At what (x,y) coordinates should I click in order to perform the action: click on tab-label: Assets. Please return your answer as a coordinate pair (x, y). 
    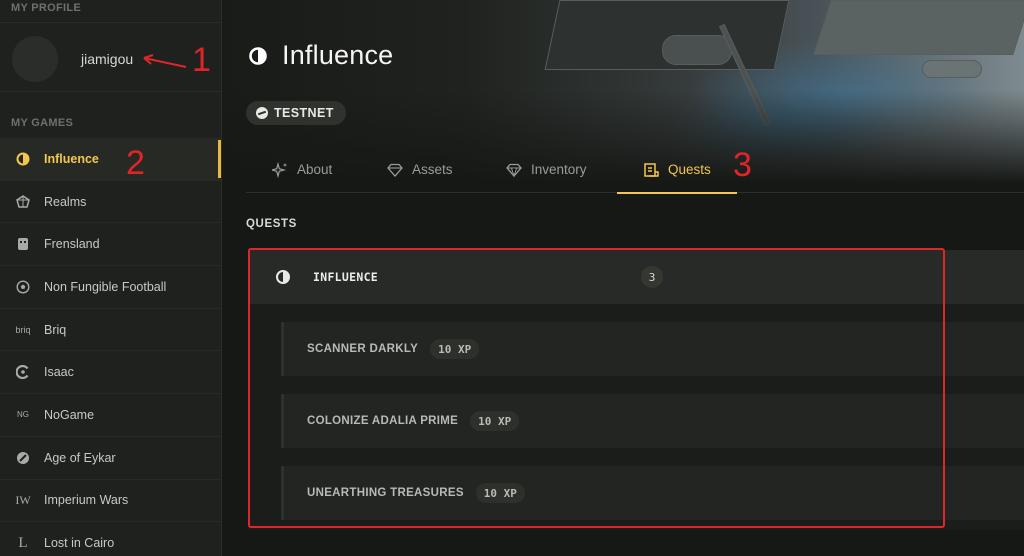
    Looking at the image, I should click on (432, 169).